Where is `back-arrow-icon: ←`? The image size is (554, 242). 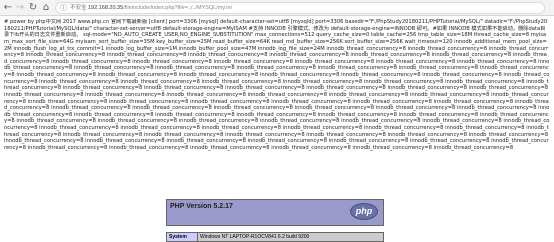 back-arrow-icon: ← is located at coordinates (8, 8).